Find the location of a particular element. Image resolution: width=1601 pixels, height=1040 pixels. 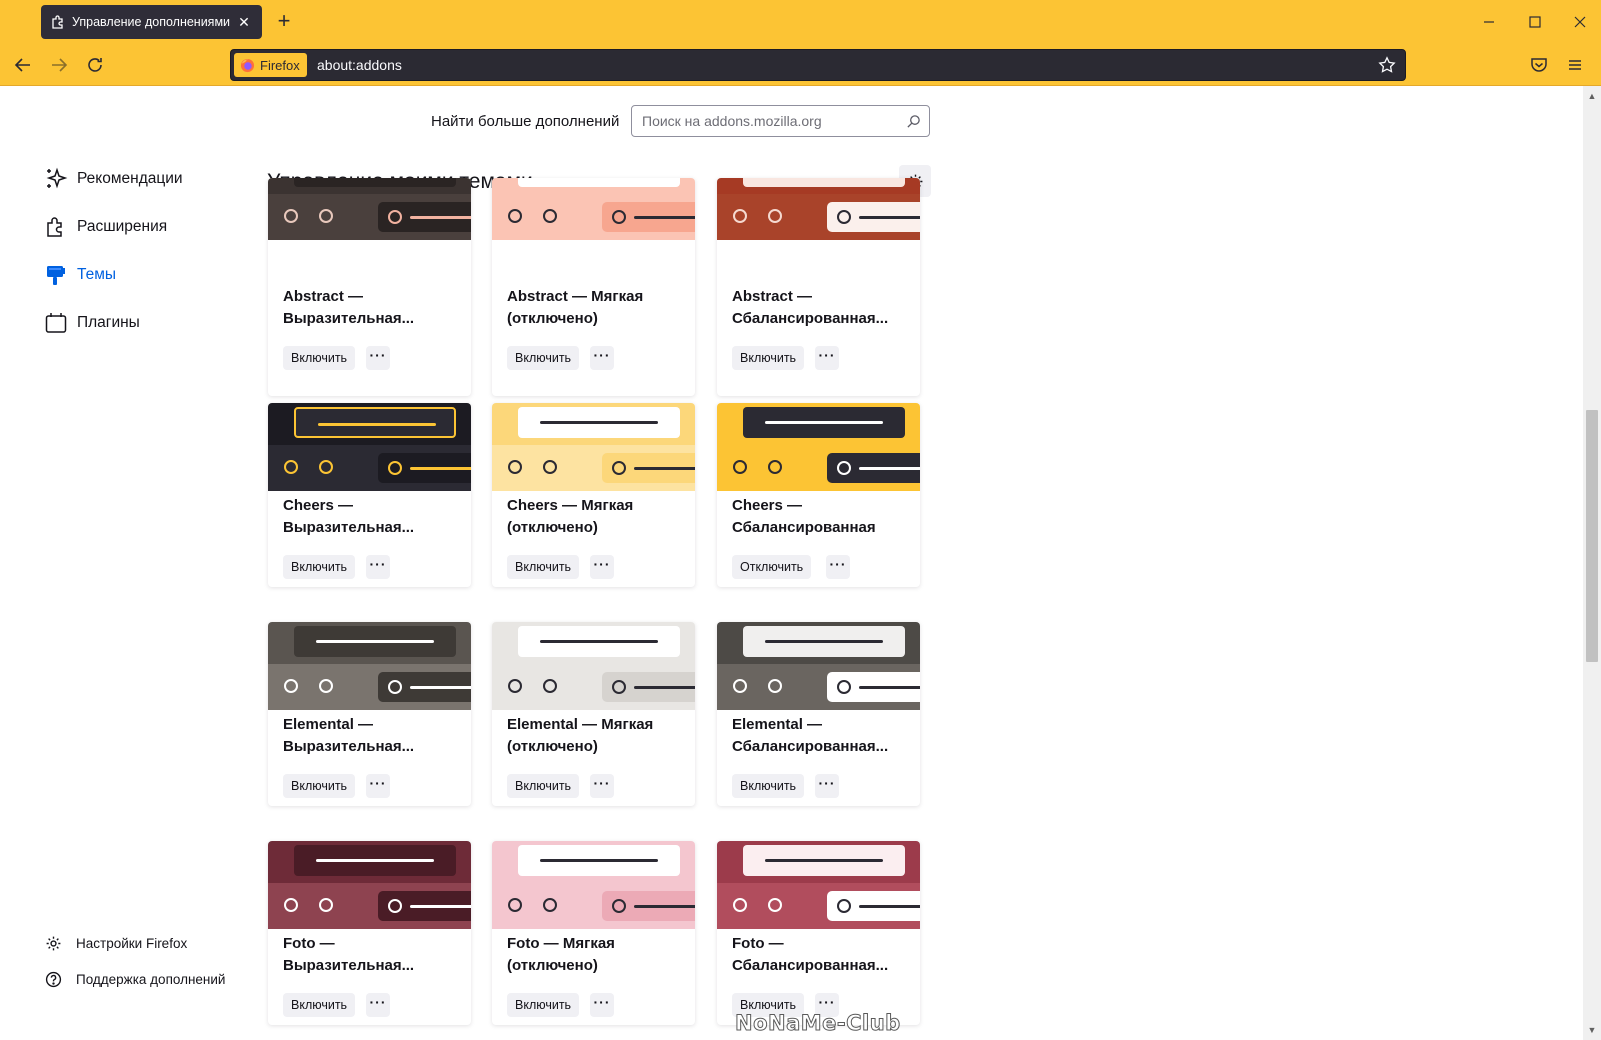

reload-icon is located at coordinates (95, 65).